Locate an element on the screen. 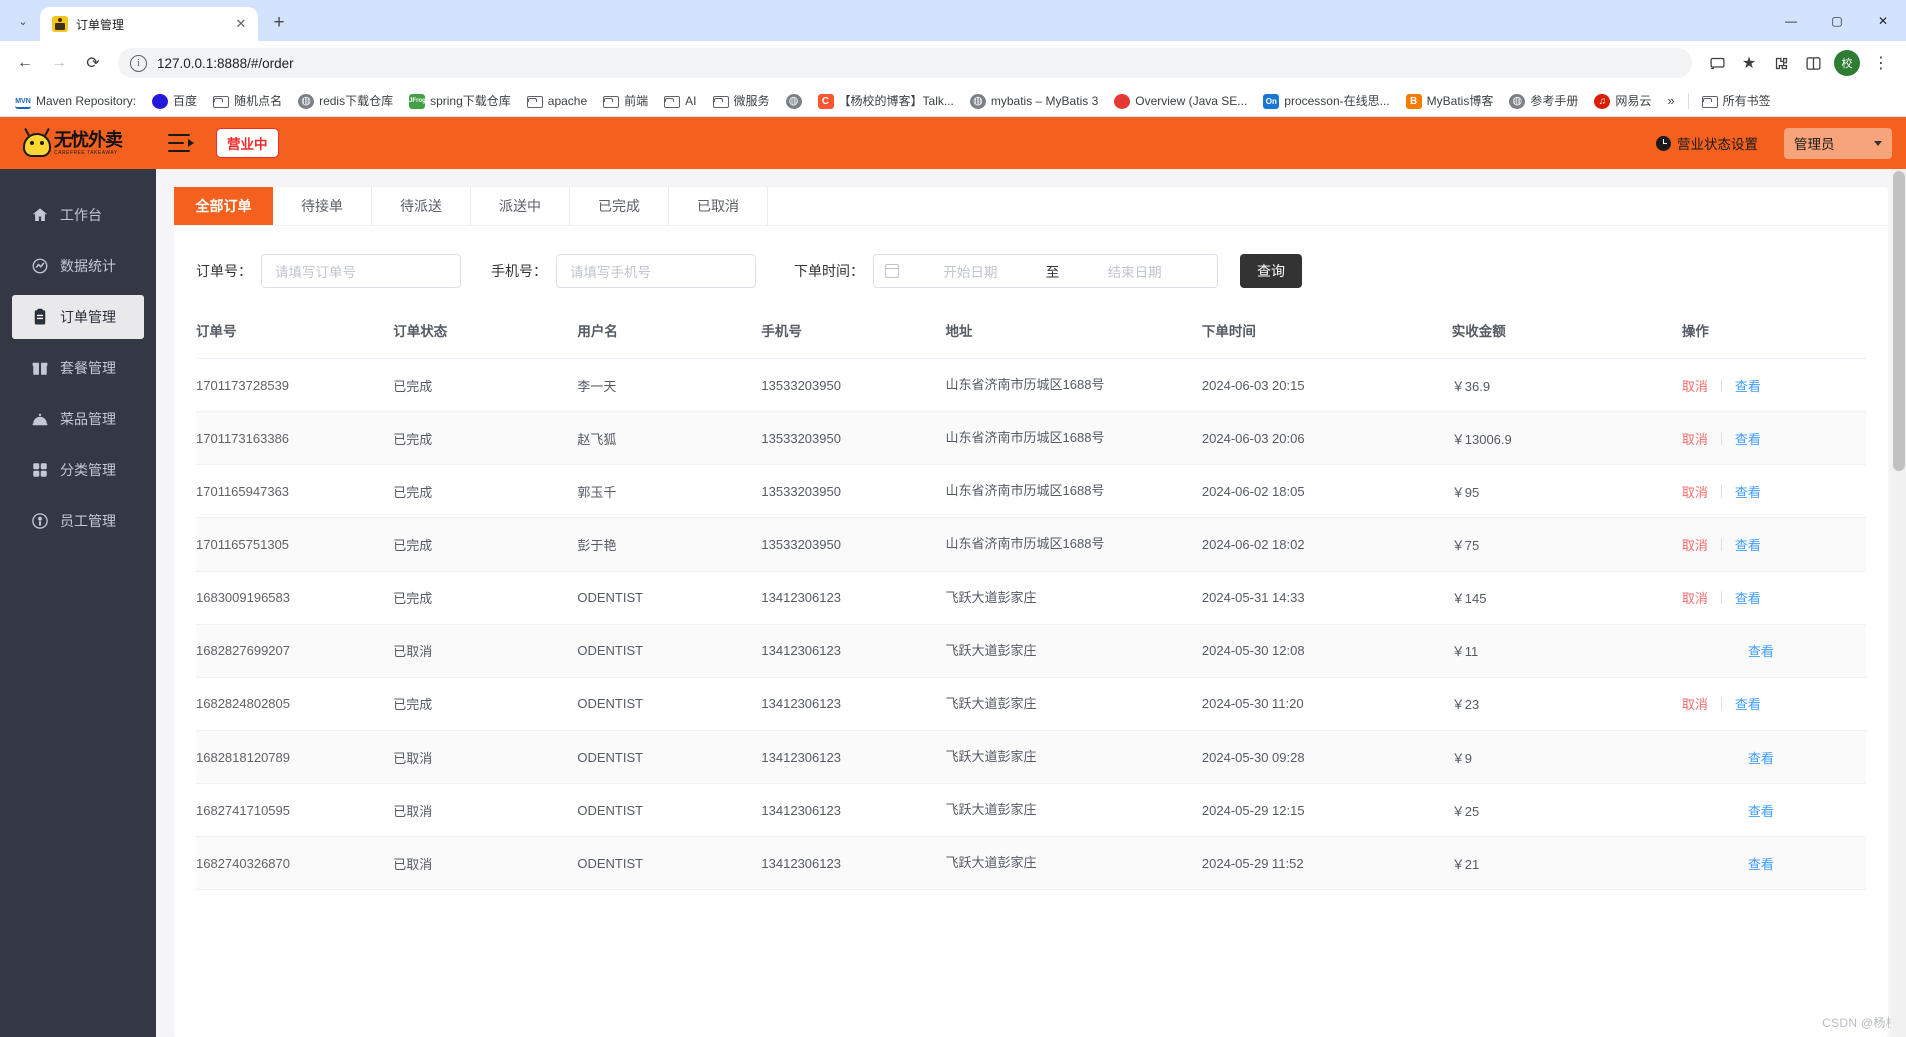  order-tab-1: 待接单 is located at coordinates (322, 206).